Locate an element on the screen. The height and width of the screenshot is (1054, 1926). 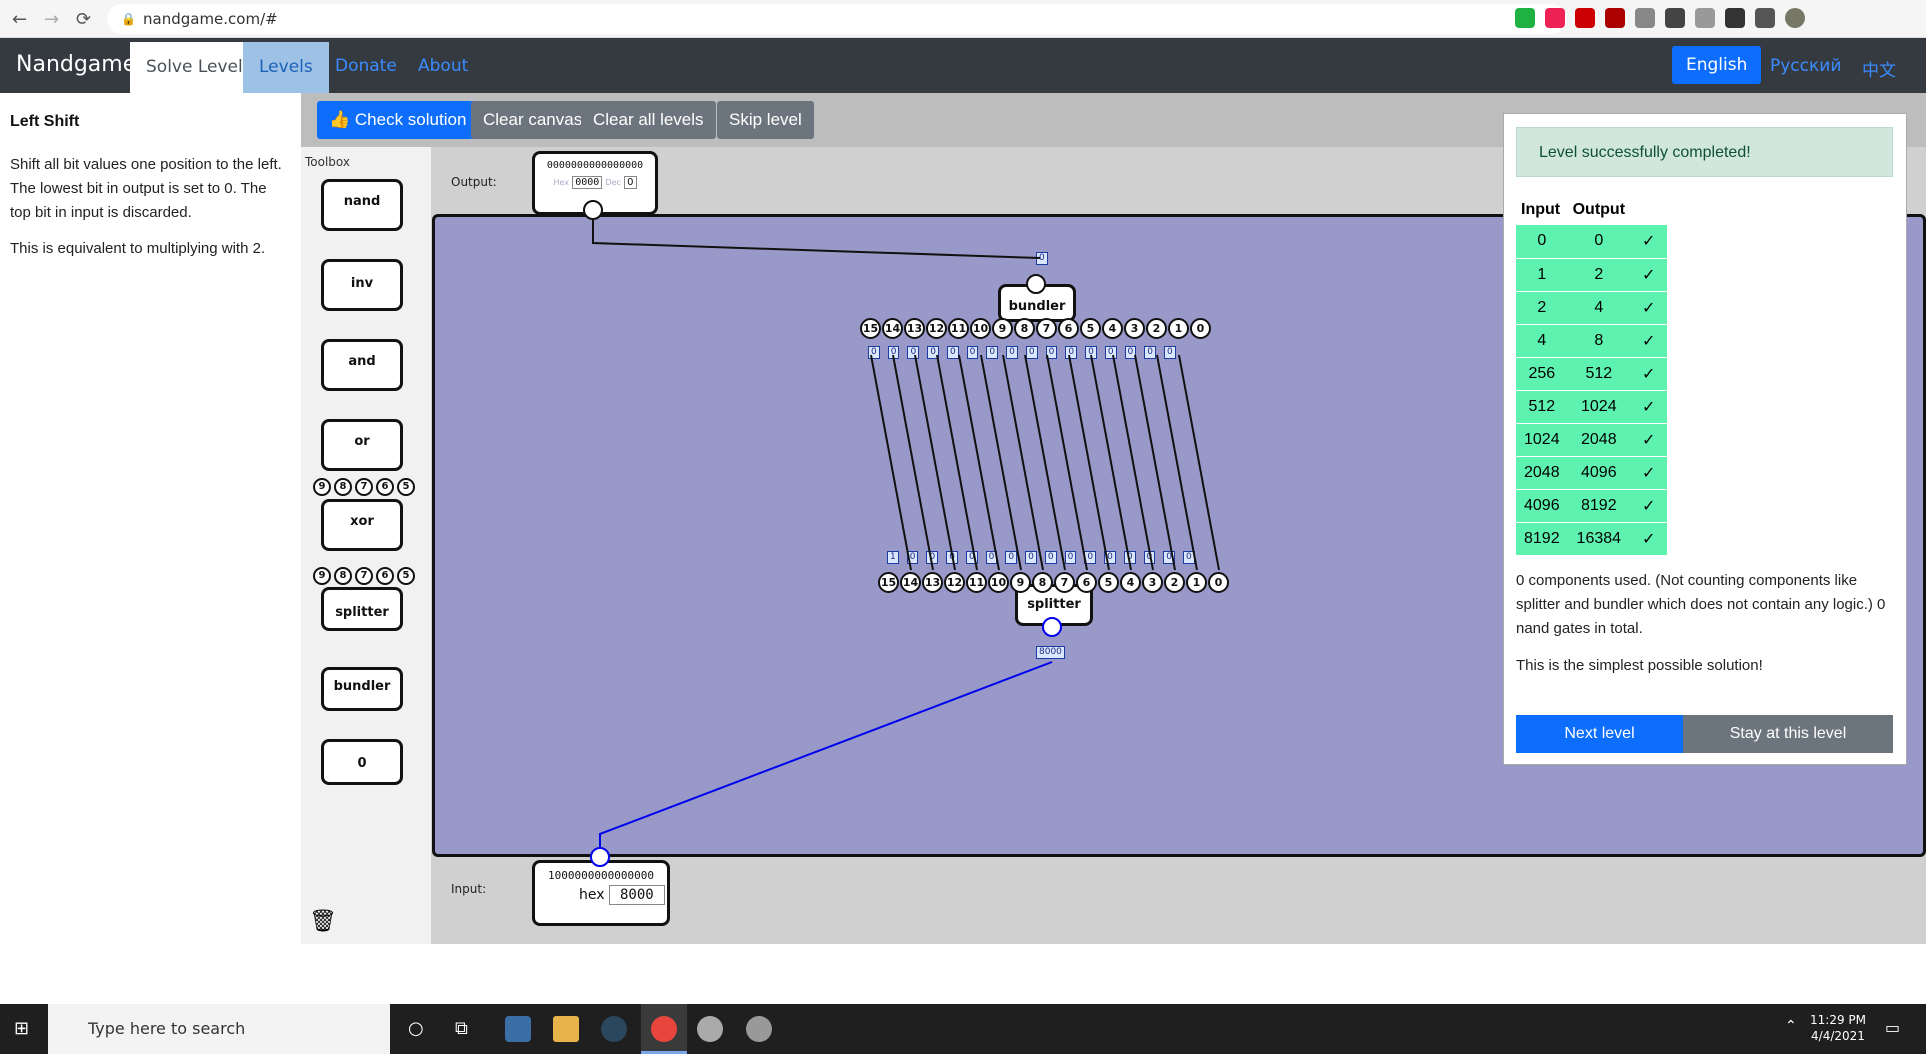
address-bar: 🔒 nandgame.com/# is located at coordinates (837, 19).